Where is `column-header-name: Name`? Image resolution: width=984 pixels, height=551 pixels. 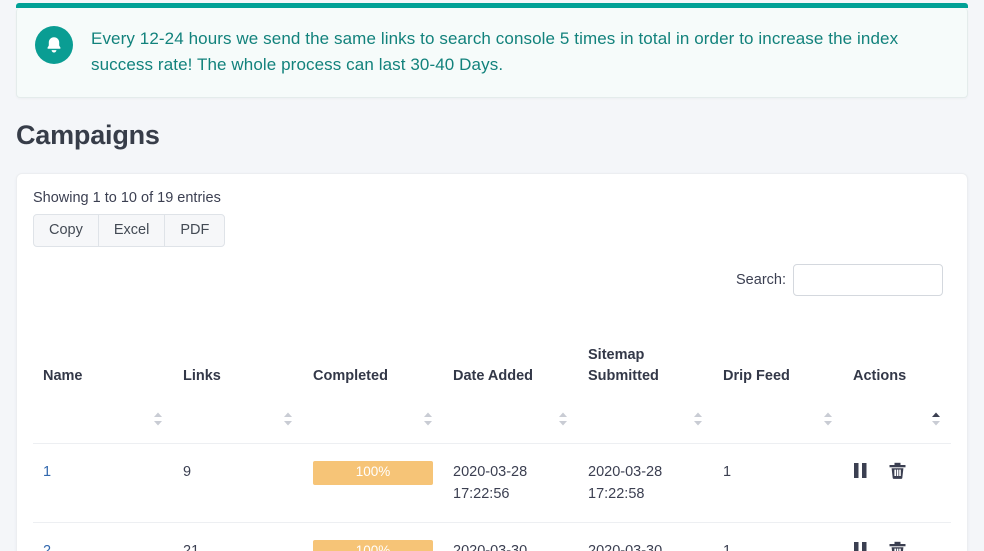
column-header-name: Name is located at coordinates (103, 381).